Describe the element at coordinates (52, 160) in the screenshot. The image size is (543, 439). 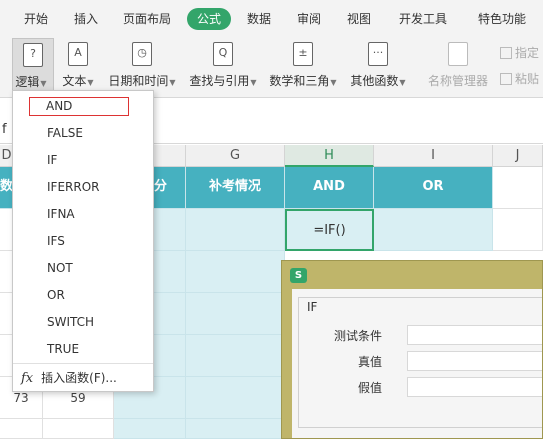
I see `menu-item-if: IF` at that location.